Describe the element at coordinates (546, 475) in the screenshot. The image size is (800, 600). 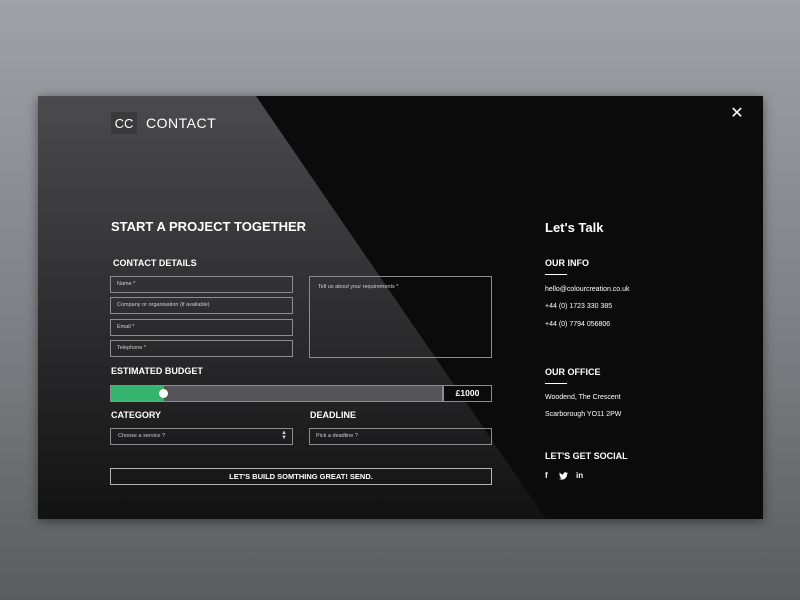
I see `facebook-icon: f` at that location.